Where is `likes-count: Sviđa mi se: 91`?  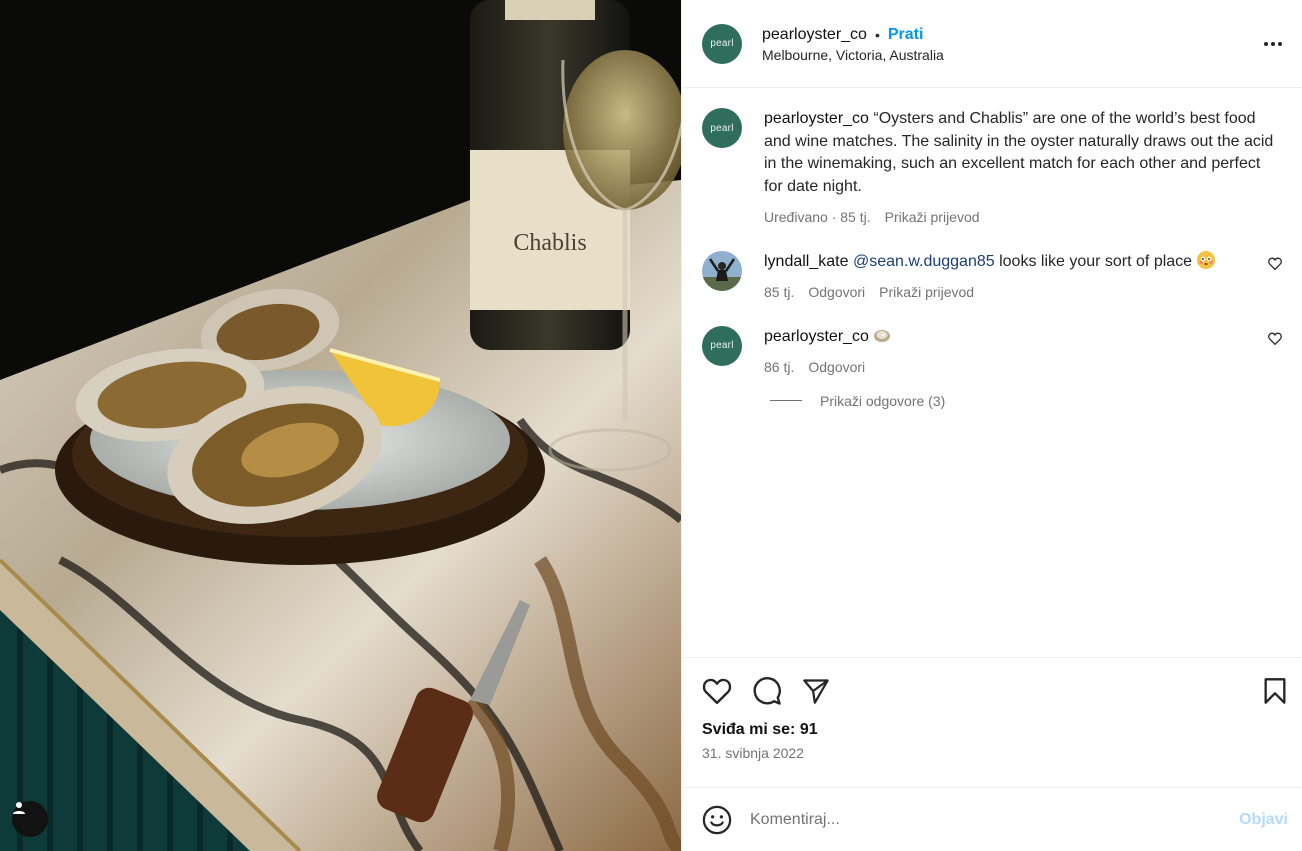
likes-count: Sviđa mi se: 91 is located at coordinates (995, 730).